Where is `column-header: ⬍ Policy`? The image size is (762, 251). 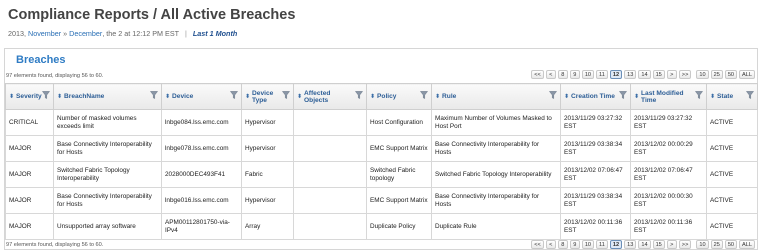 column-header: ⬍ Policy is located at coordinates (399, 96).